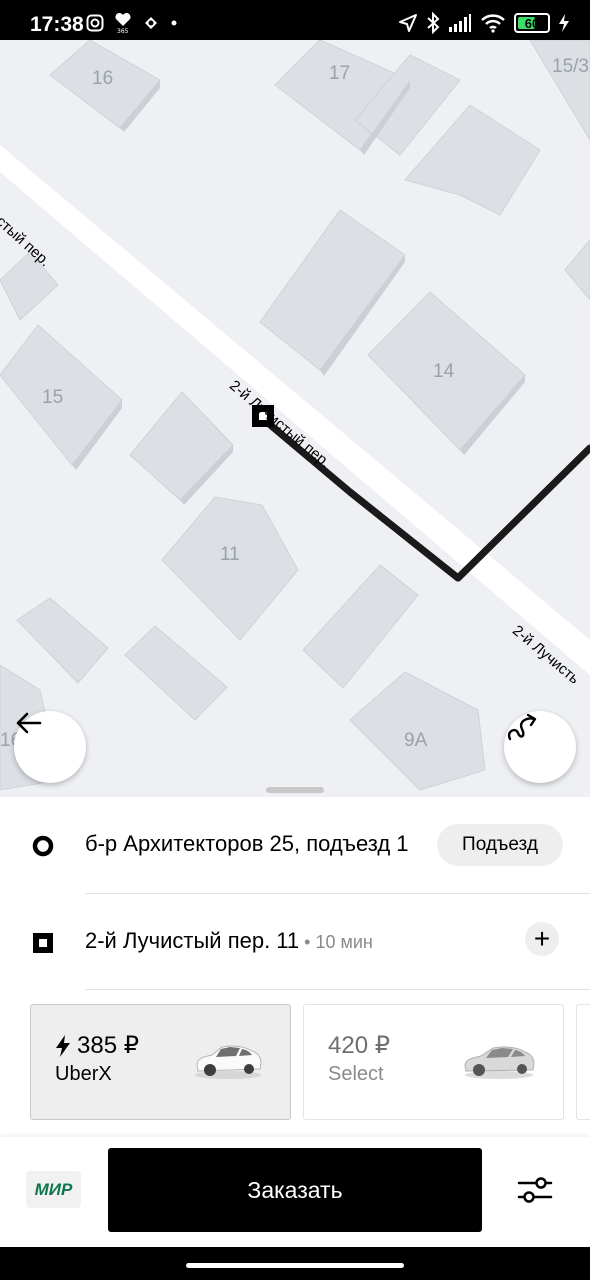 Image resolution: width=590 pixels, height=1280 pixels. I want to click on pickup-row: б-р Архитекторов 25, подъезд 1 Подъезд, so click(295, 845).